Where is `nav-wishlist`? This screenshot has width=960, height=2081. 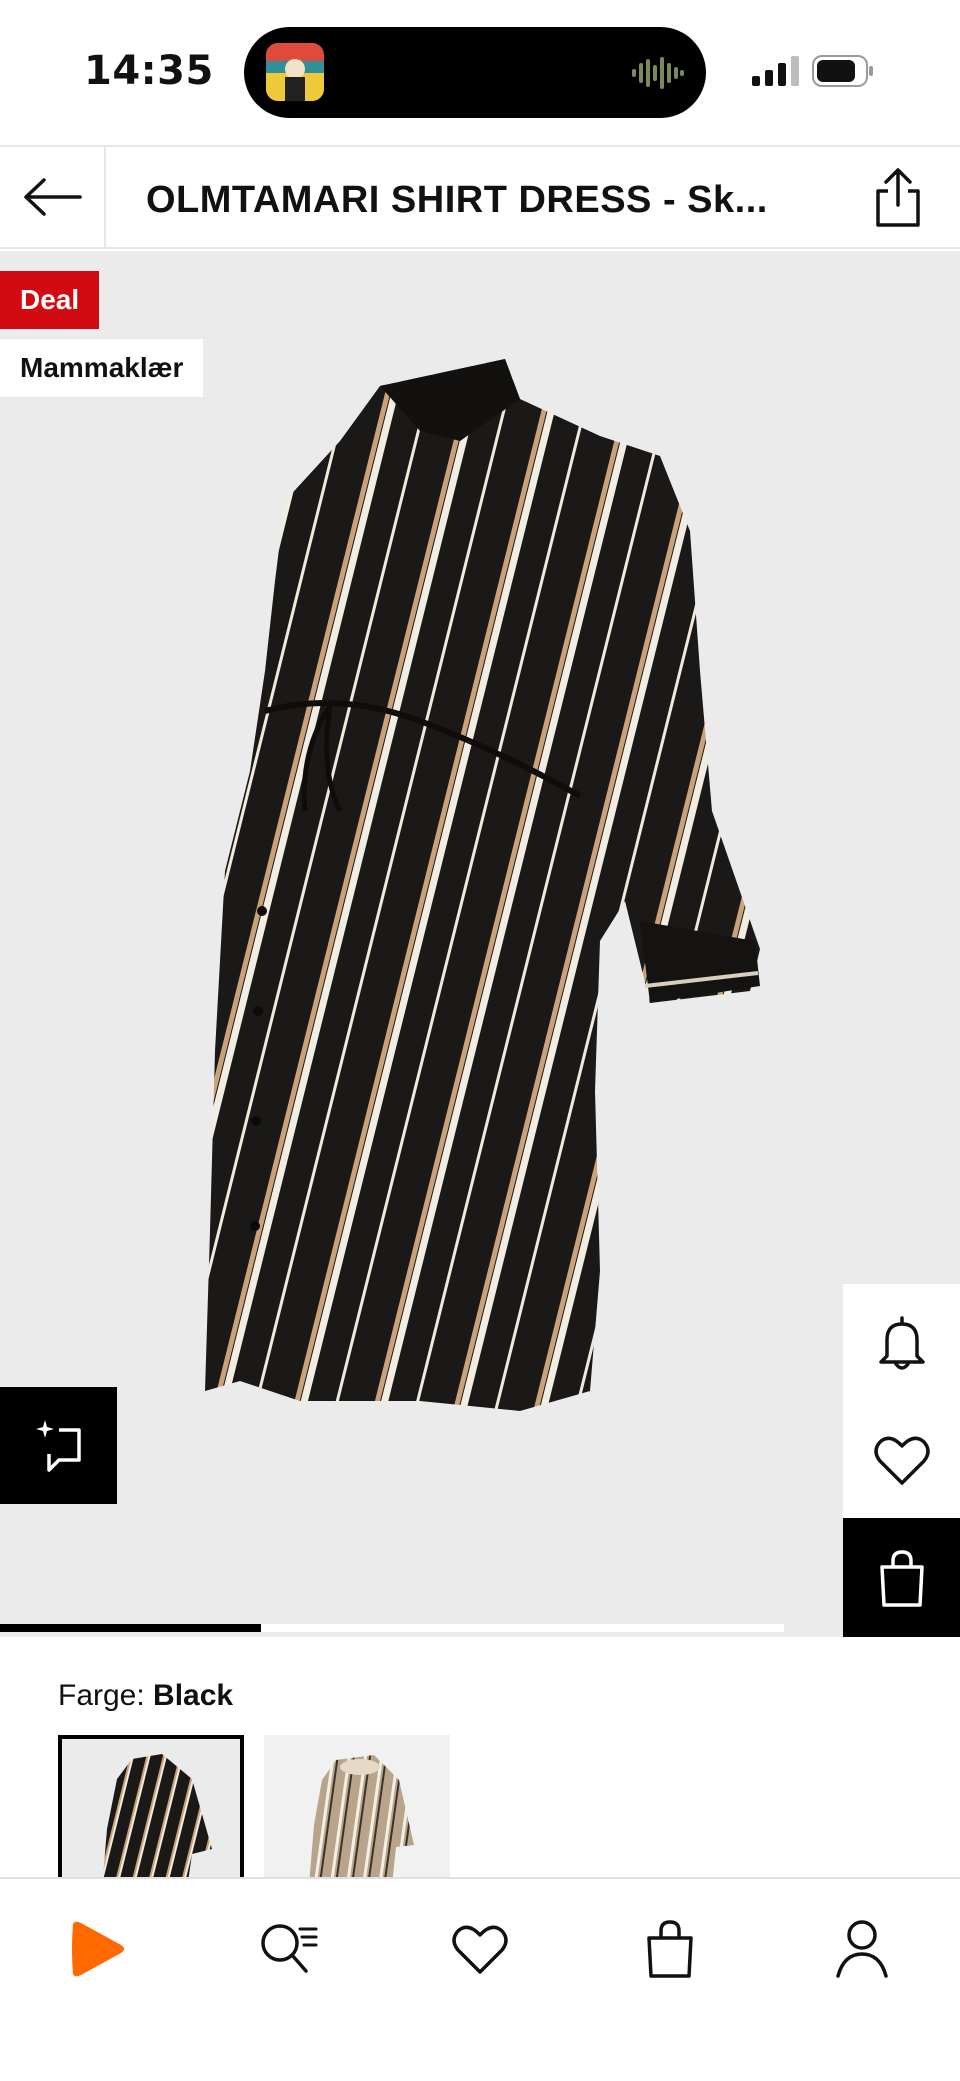 nav-wishlist is located at coordinates (480, 1949).